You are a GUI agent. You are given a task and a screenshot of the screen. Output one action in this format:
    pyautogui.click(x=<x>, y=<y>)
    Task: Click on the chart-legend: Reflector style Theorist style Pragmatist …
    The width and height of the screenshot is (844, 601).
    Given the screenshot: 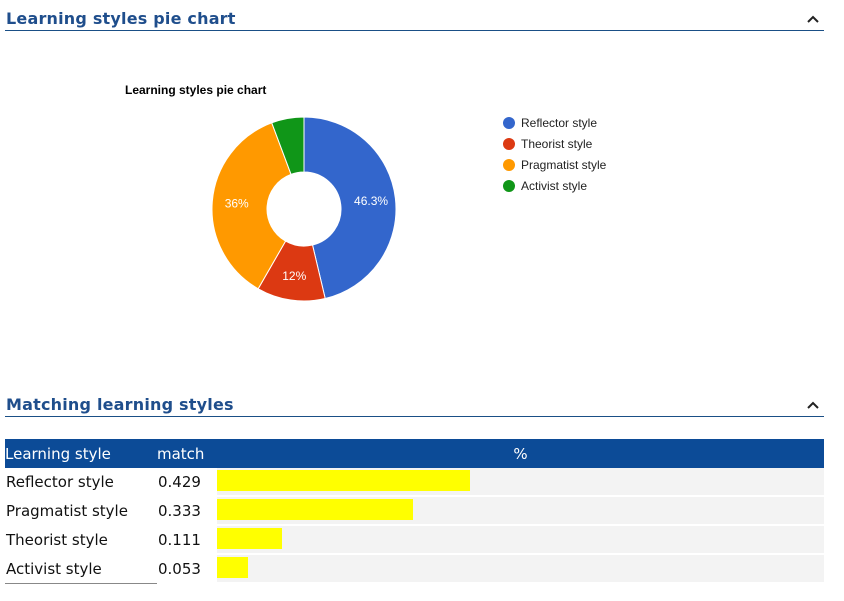 What is the action you would take?
    pyautogui.click(x=555, y=154)
    